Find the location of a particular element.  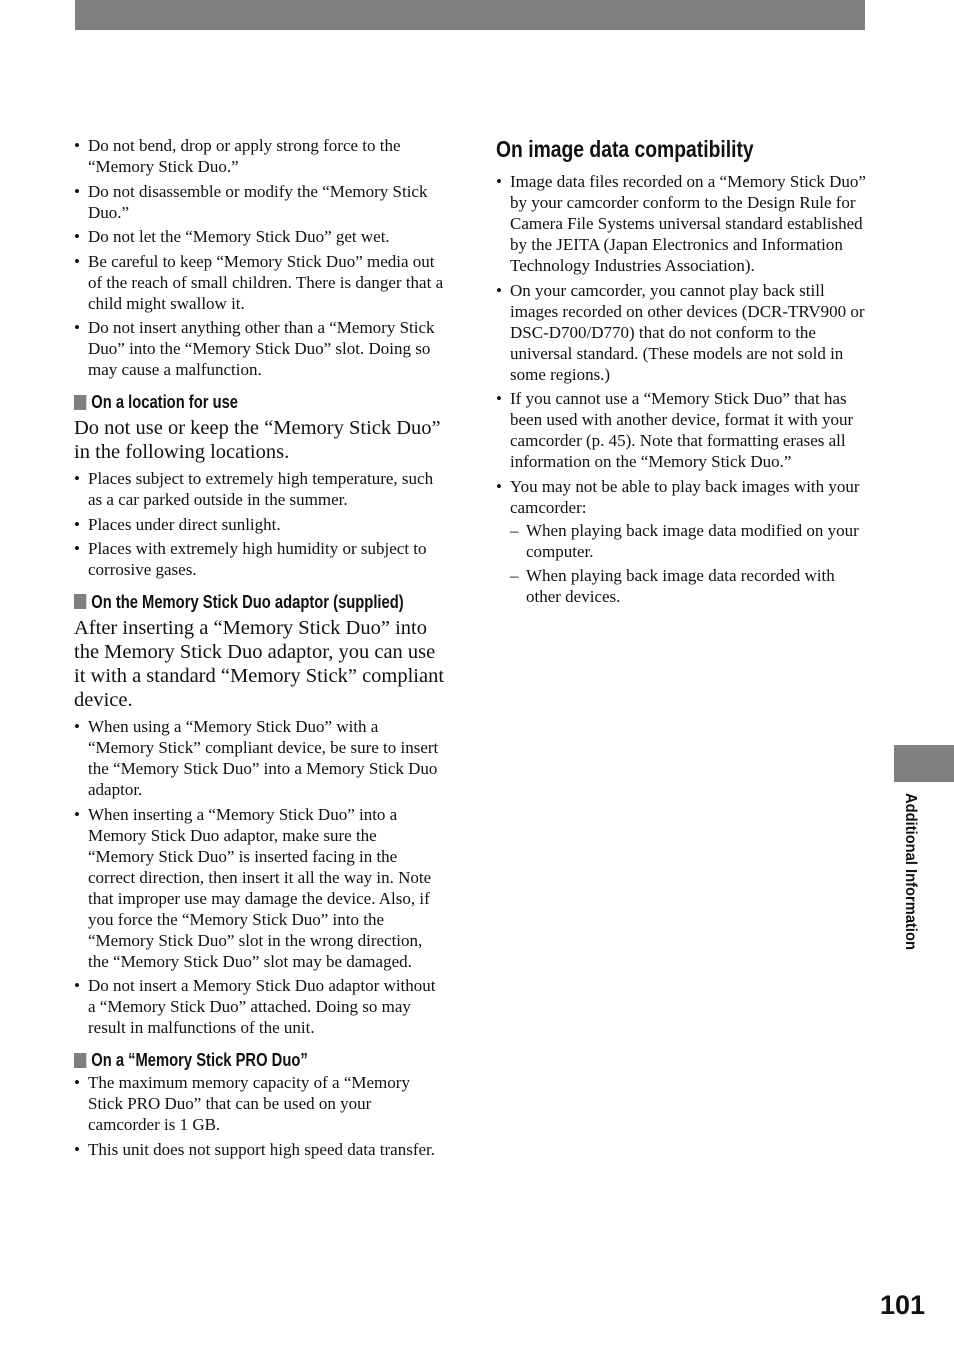

list-item: Places under direct sunlight. is located at coordinates (260, 524).